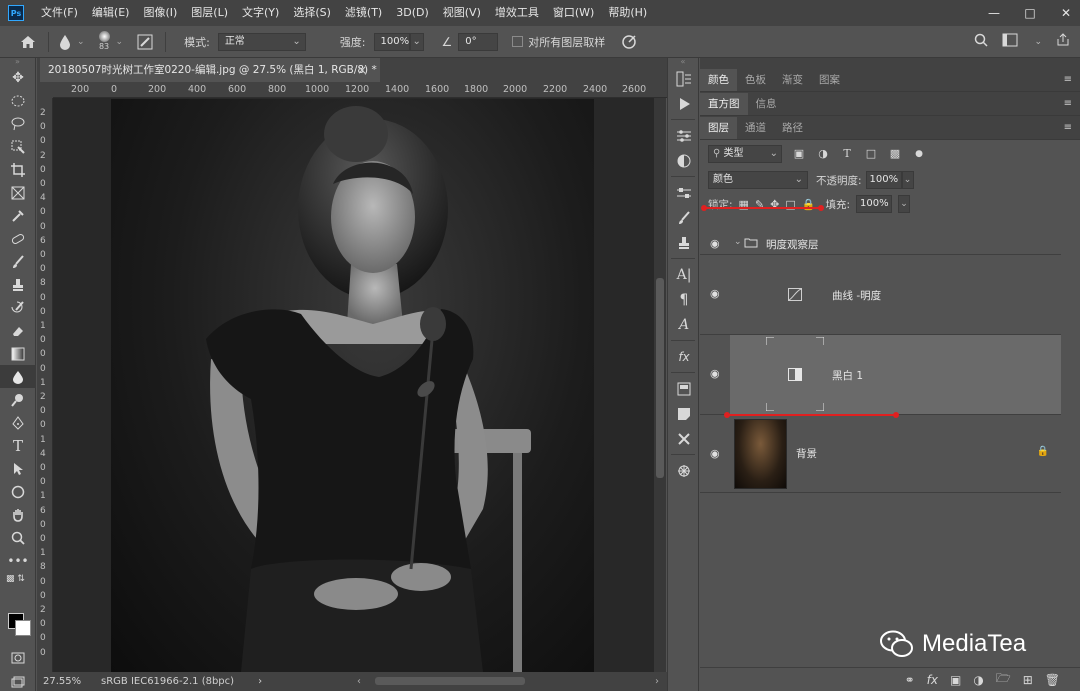 This screenshot has width=1080, height=691. I want to click on vertical-scrollbar, so click(660, 385).